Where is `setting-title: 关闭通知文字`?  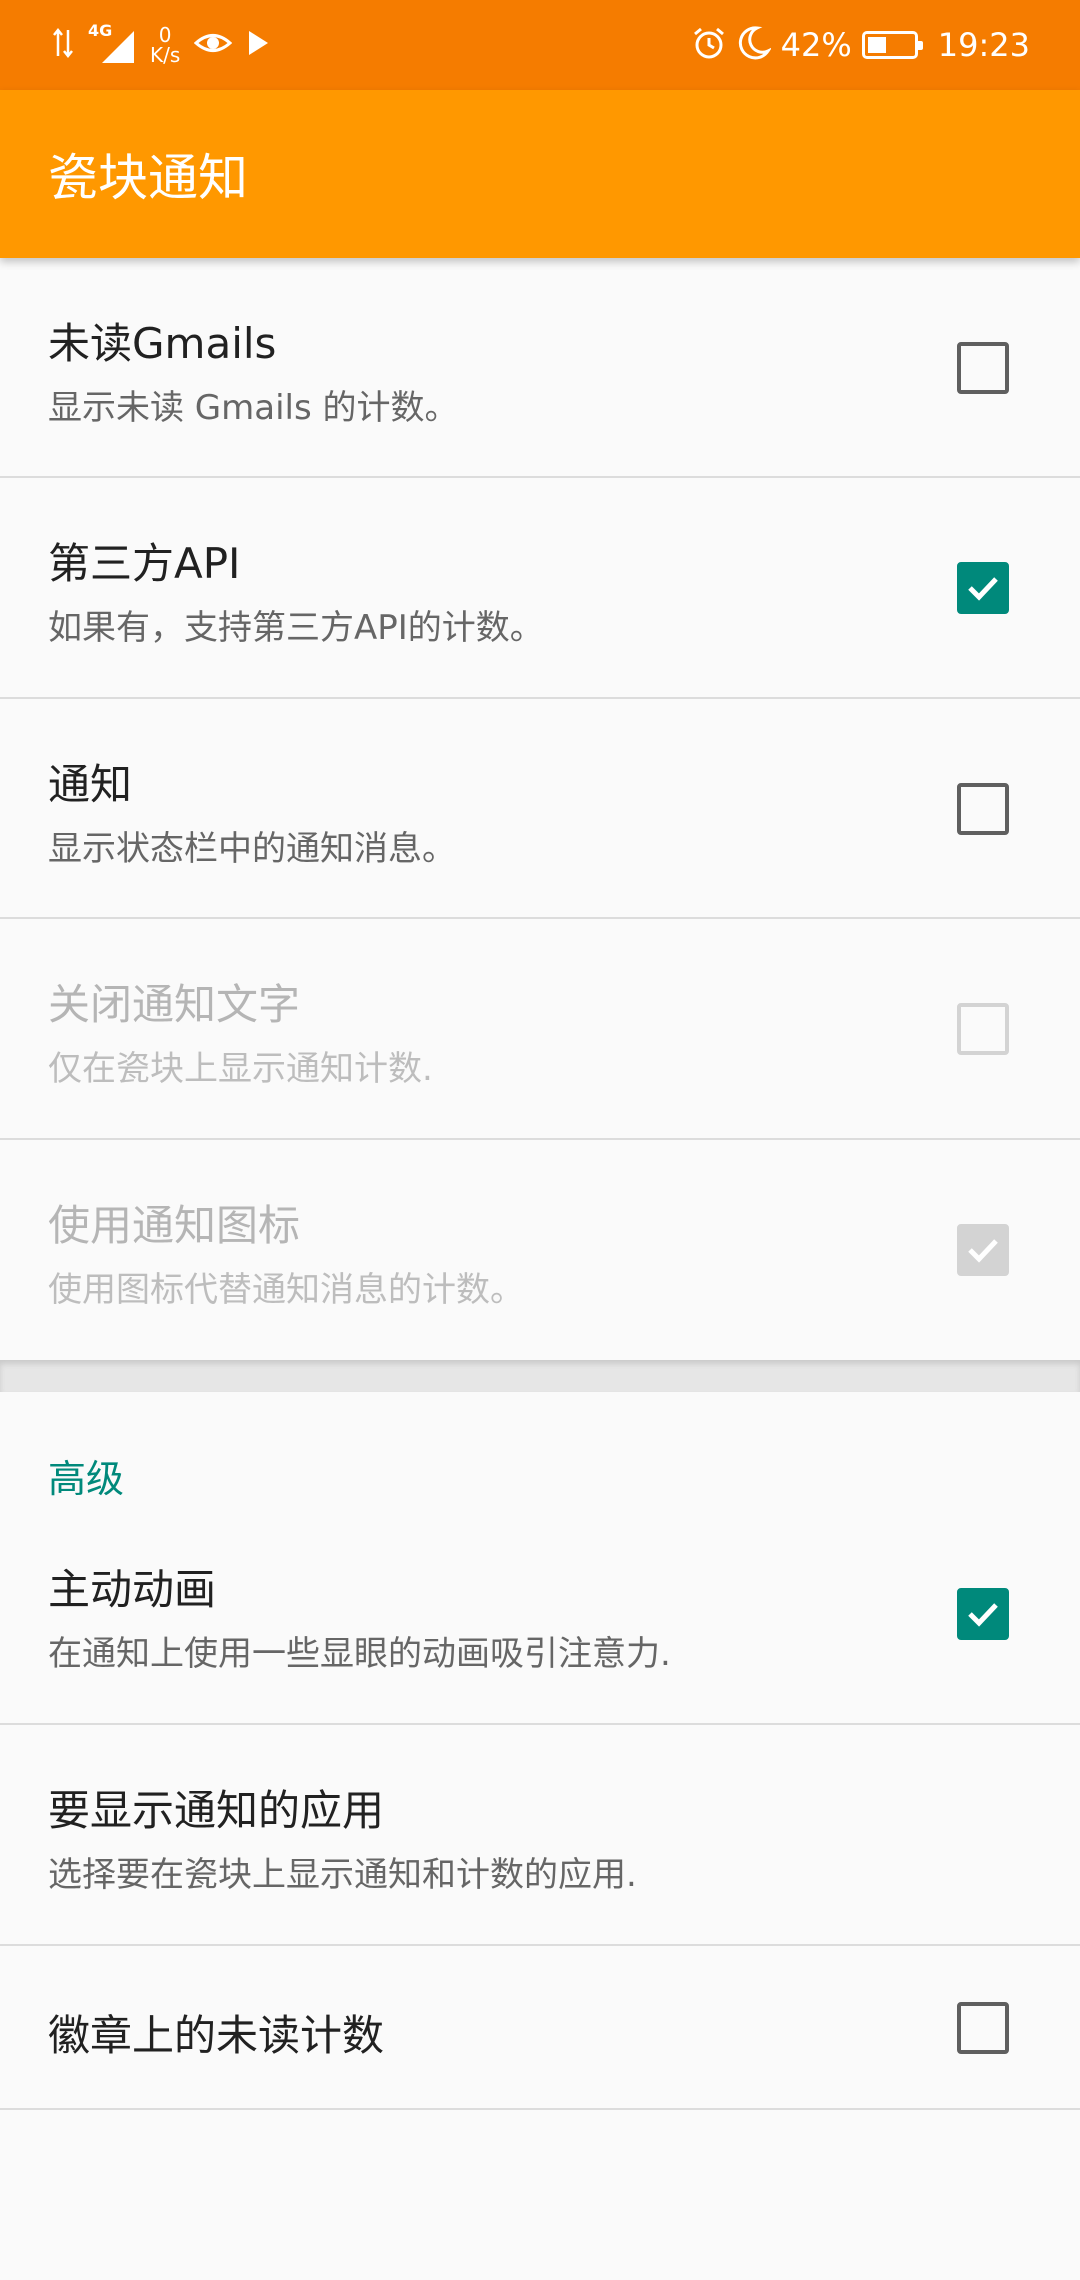
setting-title: 关闭通知文字 is located at coordinates (174, 1004).